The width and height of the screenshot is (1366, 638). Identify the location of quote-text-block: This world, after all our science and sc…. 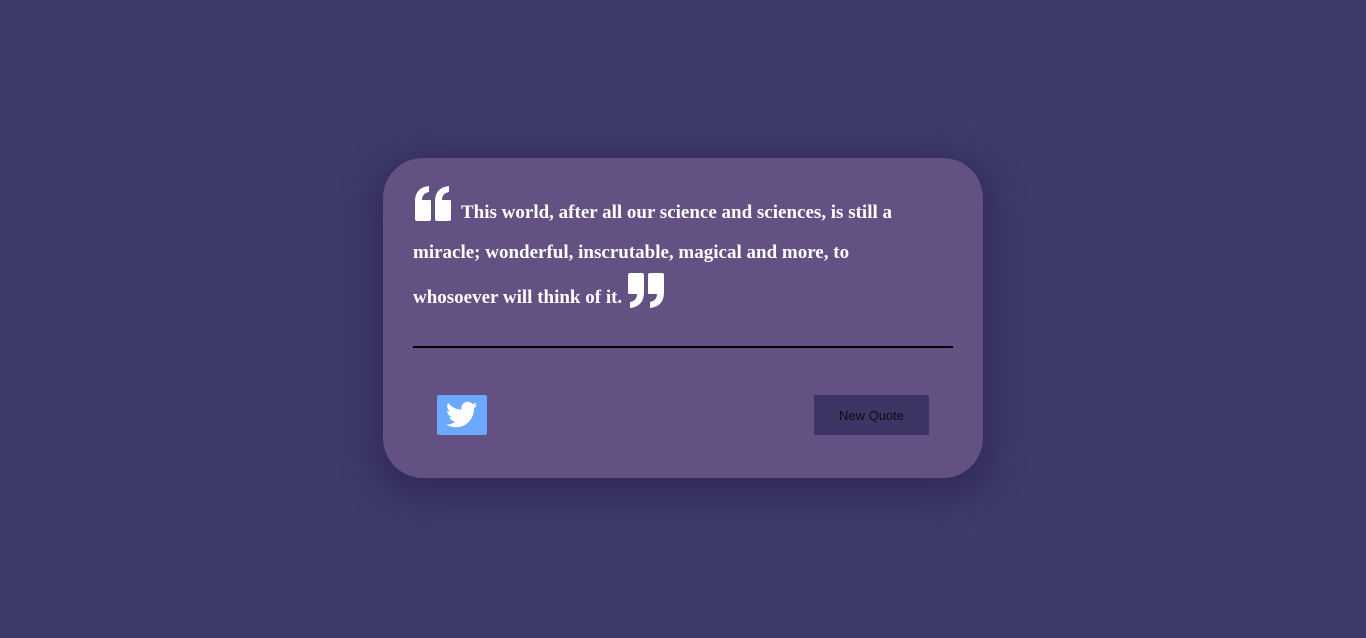
(673, 252).